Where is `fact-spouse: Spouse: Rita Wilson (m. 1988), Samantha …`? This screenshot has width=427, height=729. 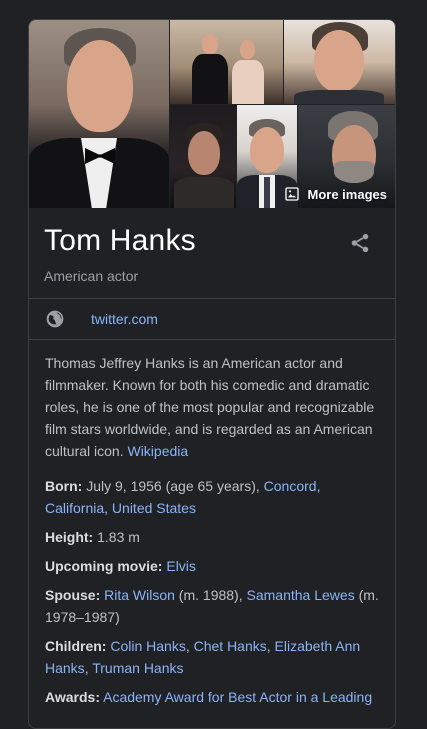 fact-spouse: Spouse: Rita Wilson (m. 1988), Samantha … is located at coordinates (212, 606).